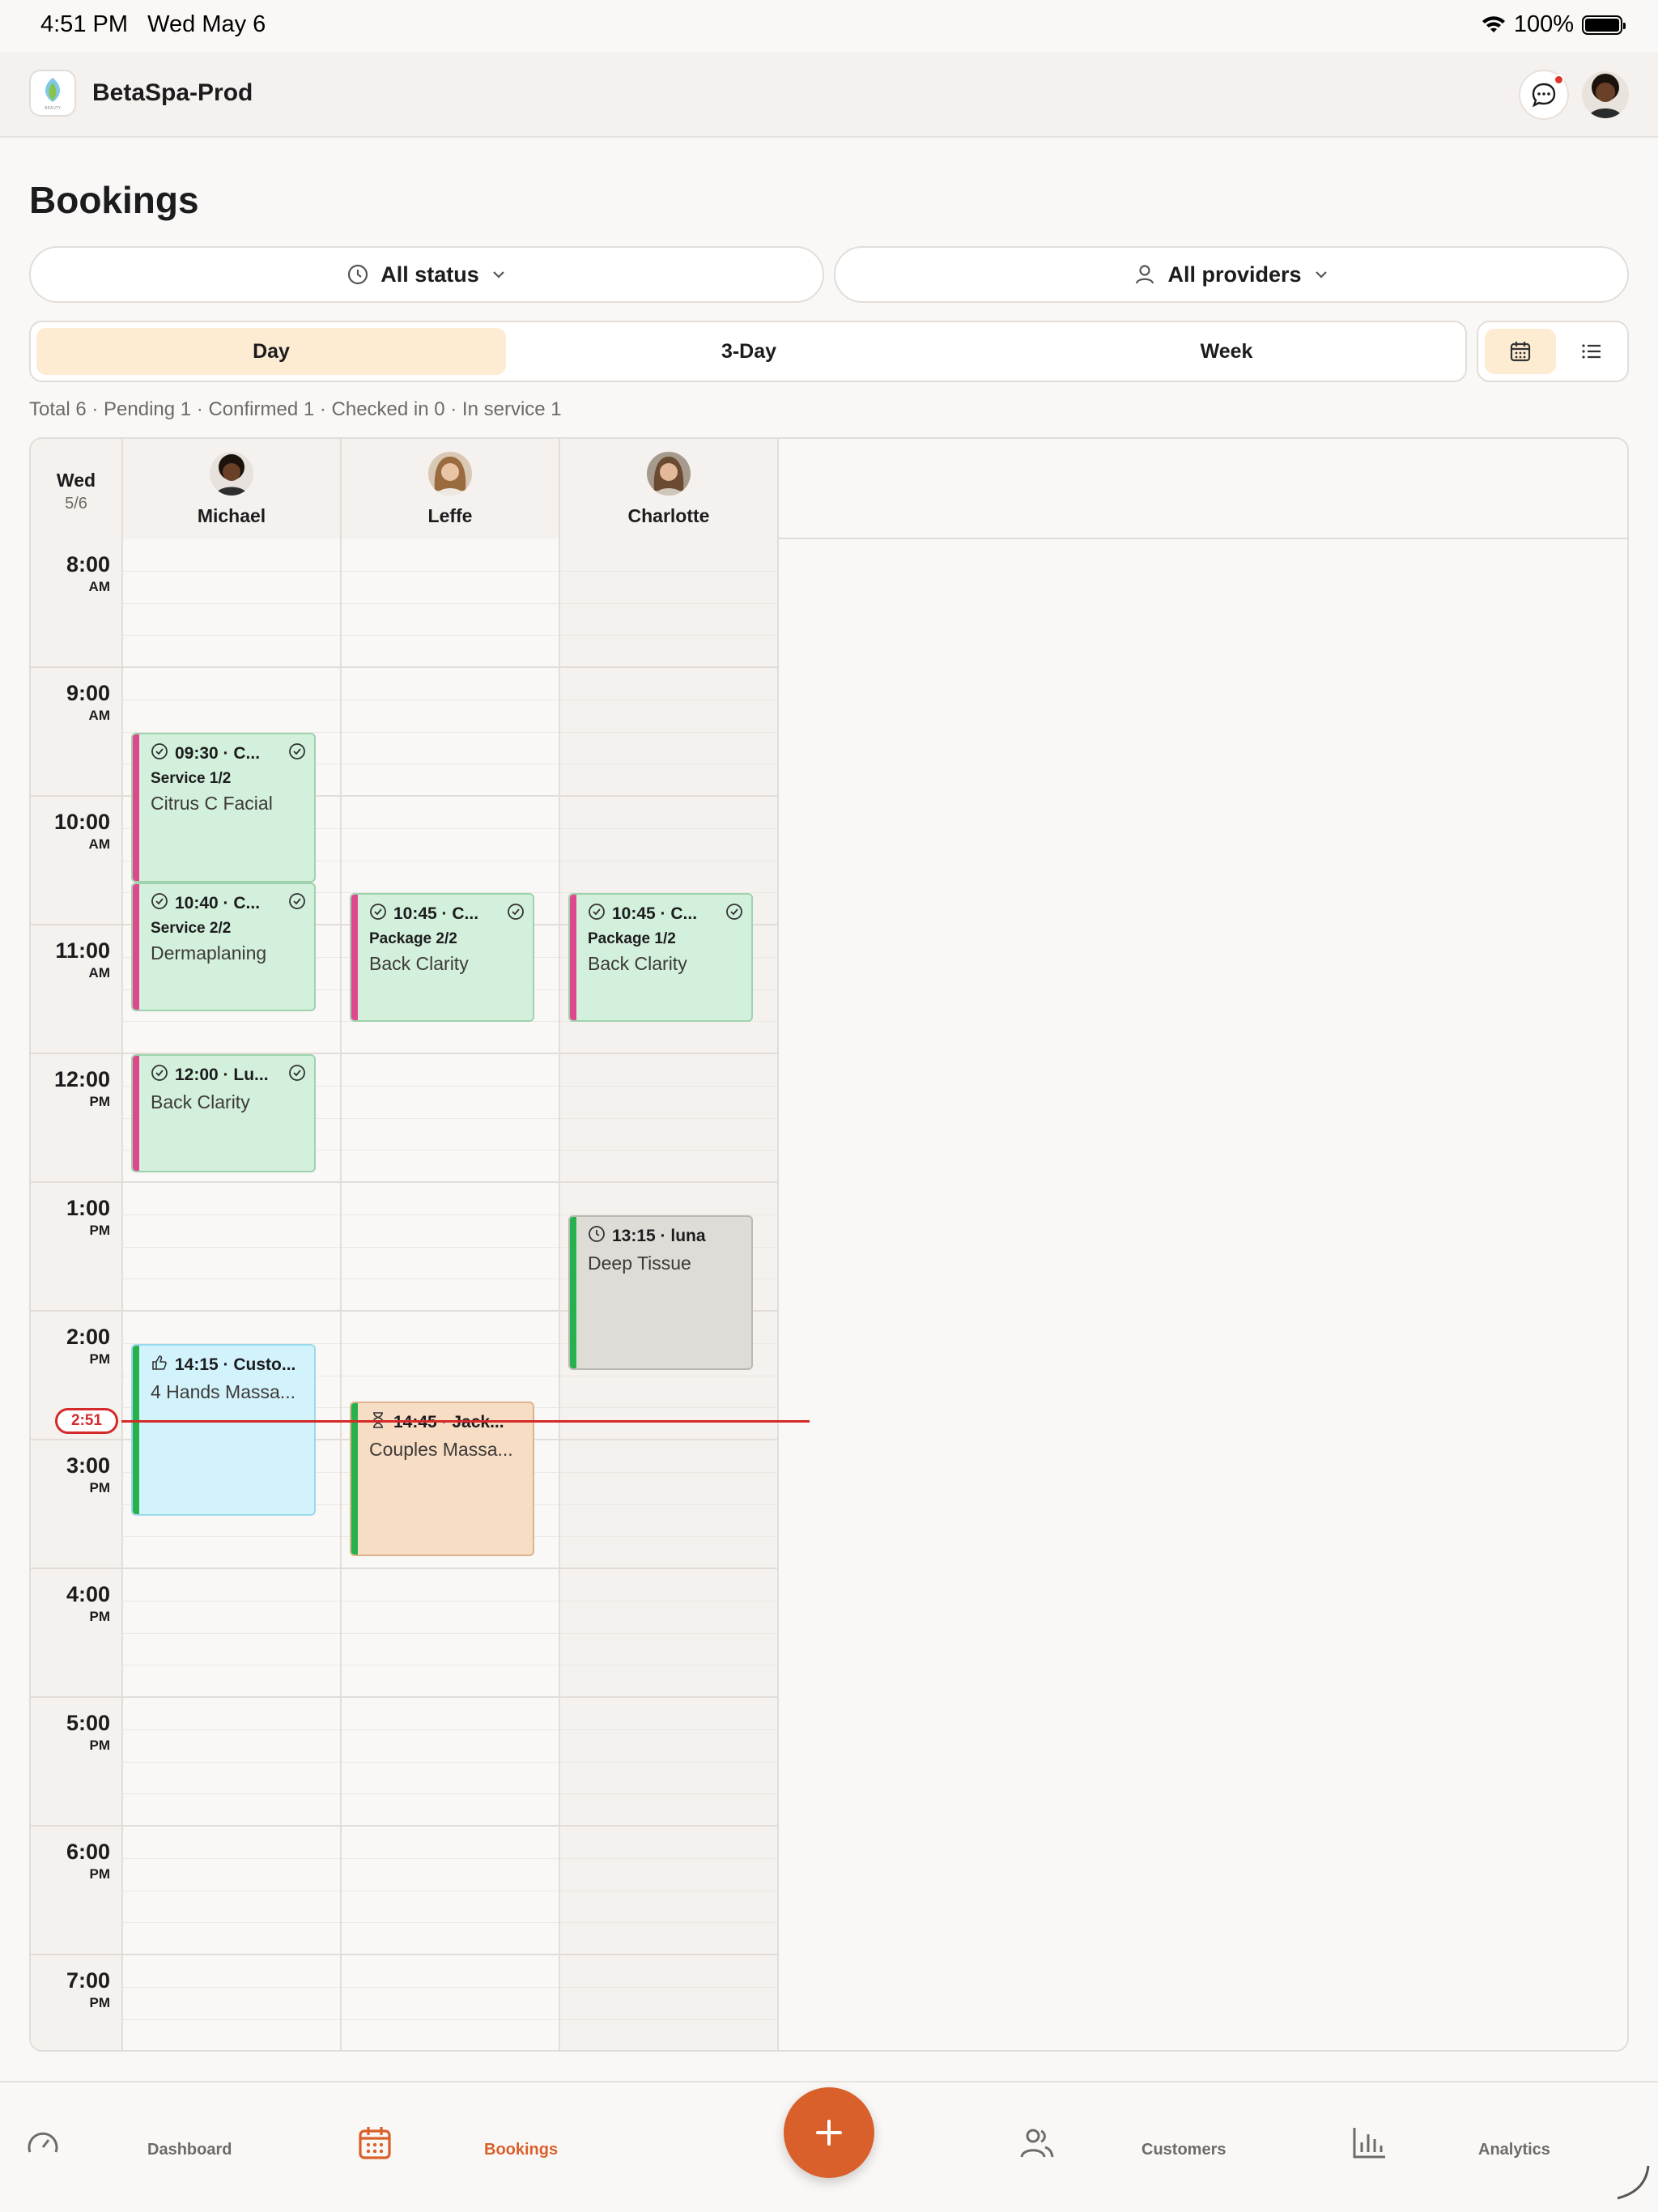 This screenshot has height=2212, width=1658. What do you see at coordinates (1591, 351) in the screenshot?
I see `list-view-button` at bounding box center [1591, 351].